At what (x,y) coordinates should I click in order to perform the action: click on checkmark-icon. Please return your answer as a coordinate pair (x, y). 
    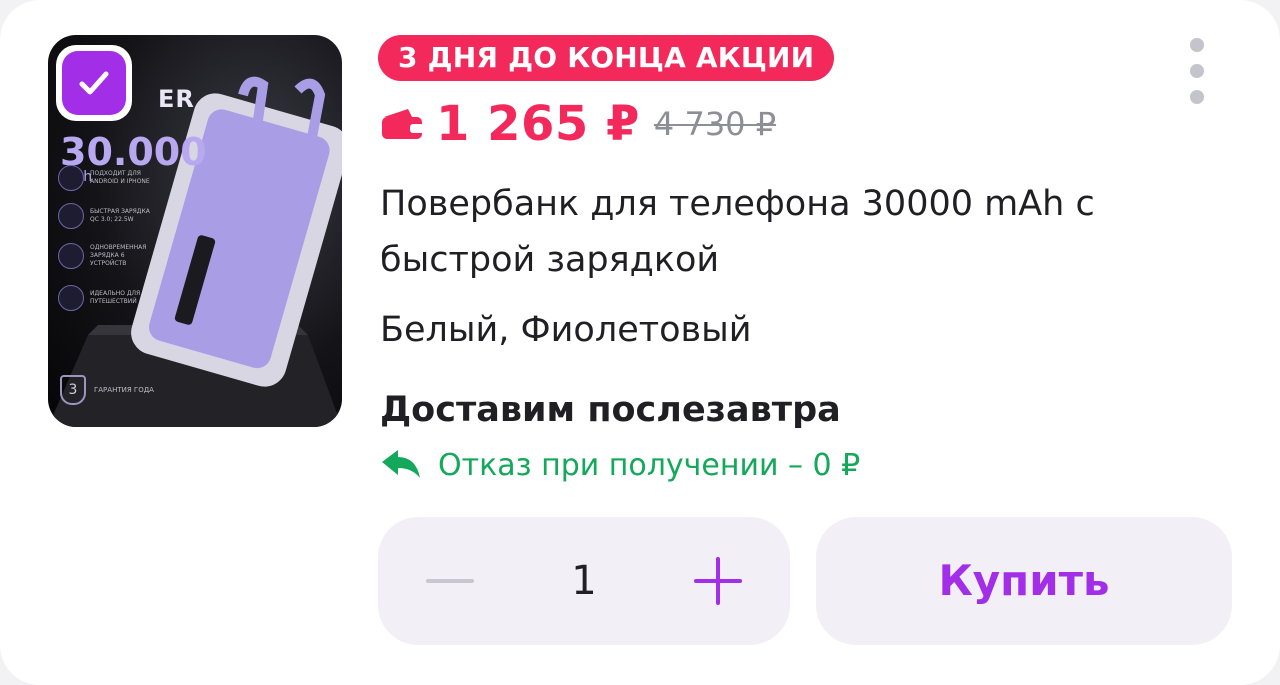
    Looking at the image, I should click on (94, 83).